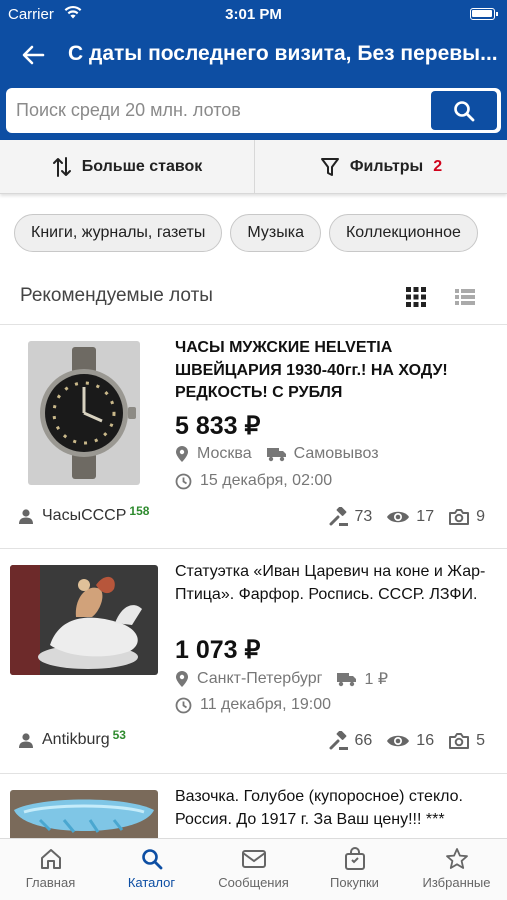 The image size is (507, 900). Describe the element at coordinates (84, 413) in the screenshot. I see `lot-photo-watch` at that location.